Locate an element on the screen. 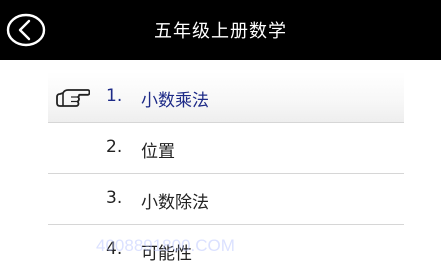 This screenshot has height=269, width=441. menu-item-number: 3. is located at coordinates (114, 198).